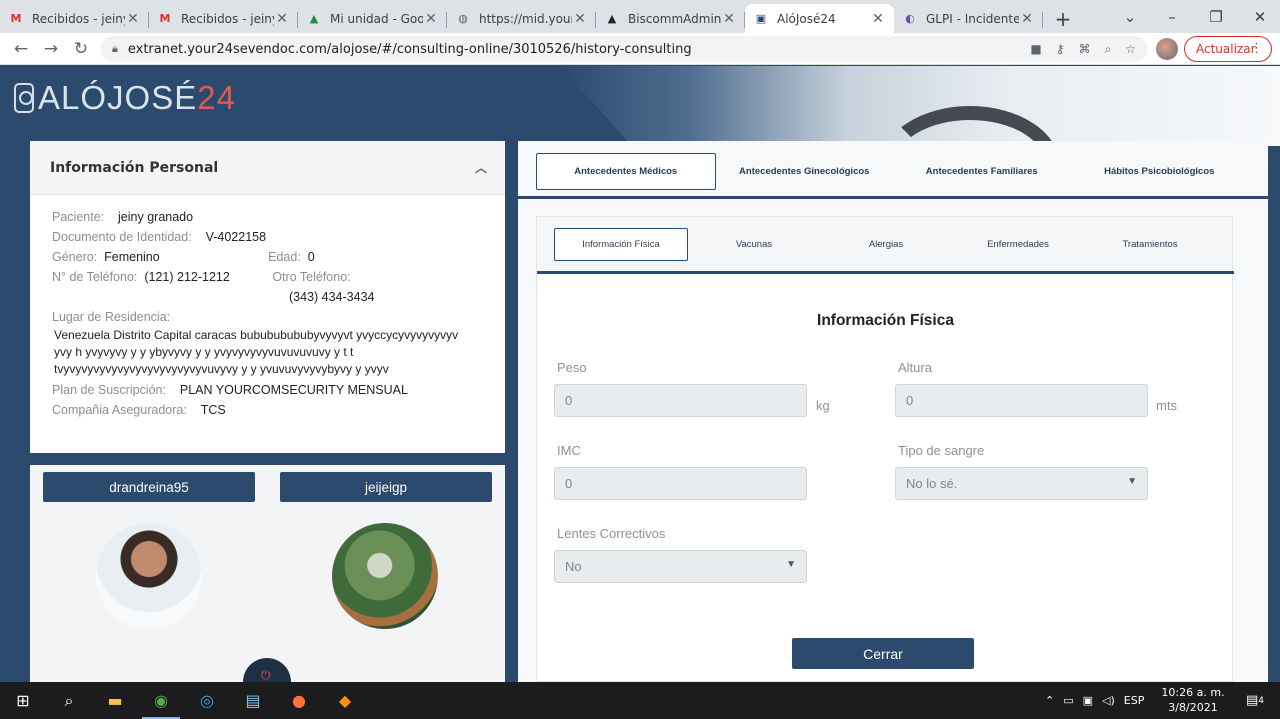  Describe the element at coordinates (1130, 49) in the screenshot. I see `bookmark-star-icon: ☆` at that location.